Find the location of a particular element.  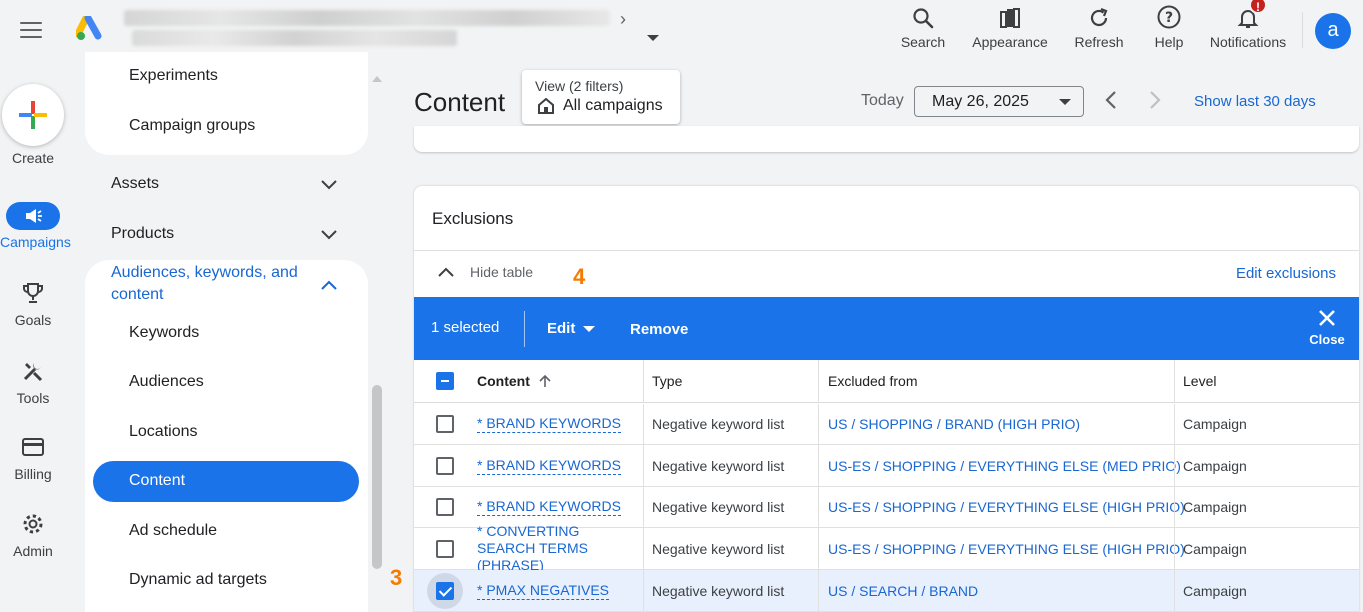

appearance-button: Appearance is located at coordinates (1010, 31).